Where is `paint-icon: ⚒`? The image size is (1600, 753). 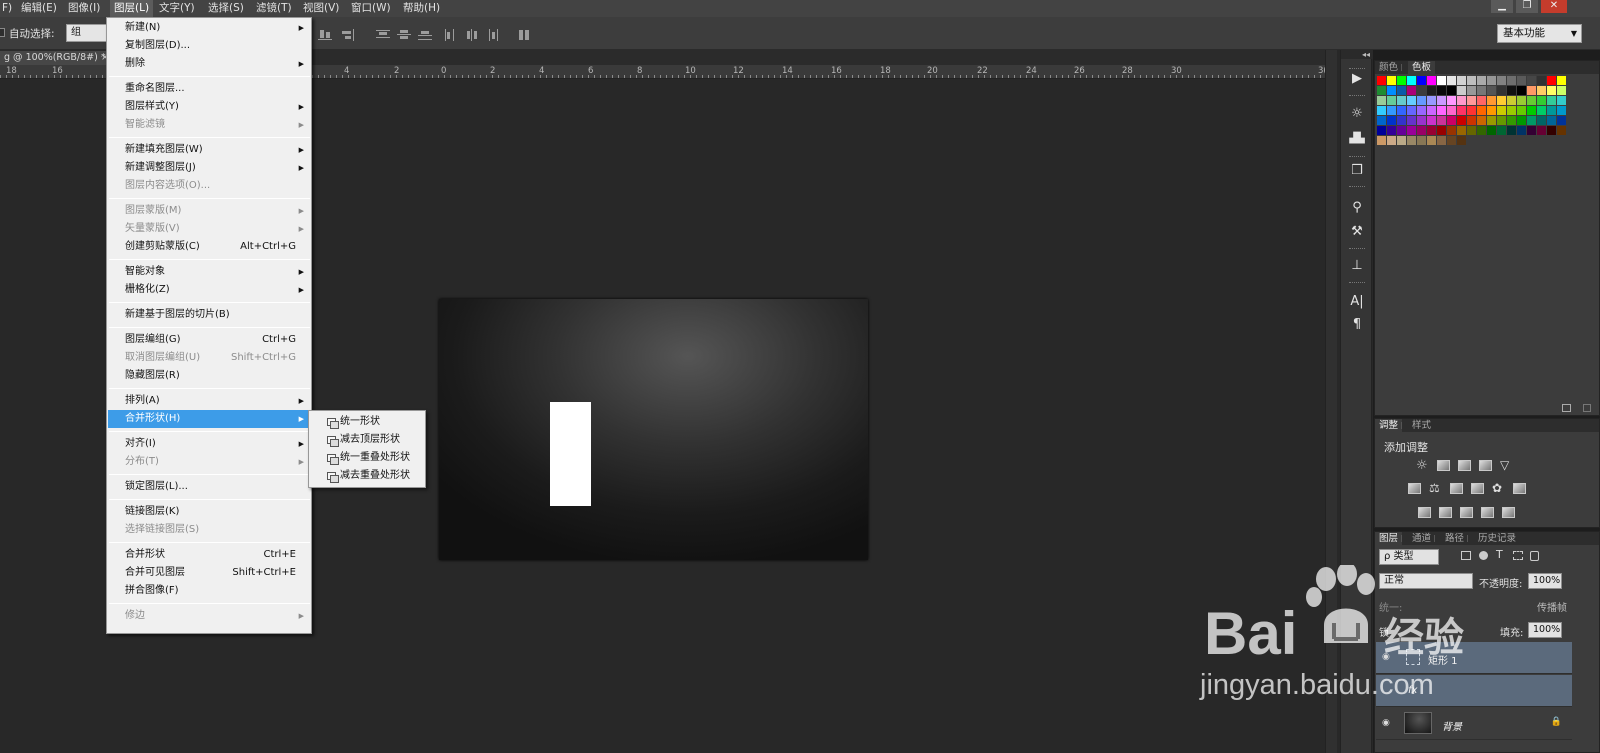
paint-icon: ⚒ is located at coordinates (1357, 232).